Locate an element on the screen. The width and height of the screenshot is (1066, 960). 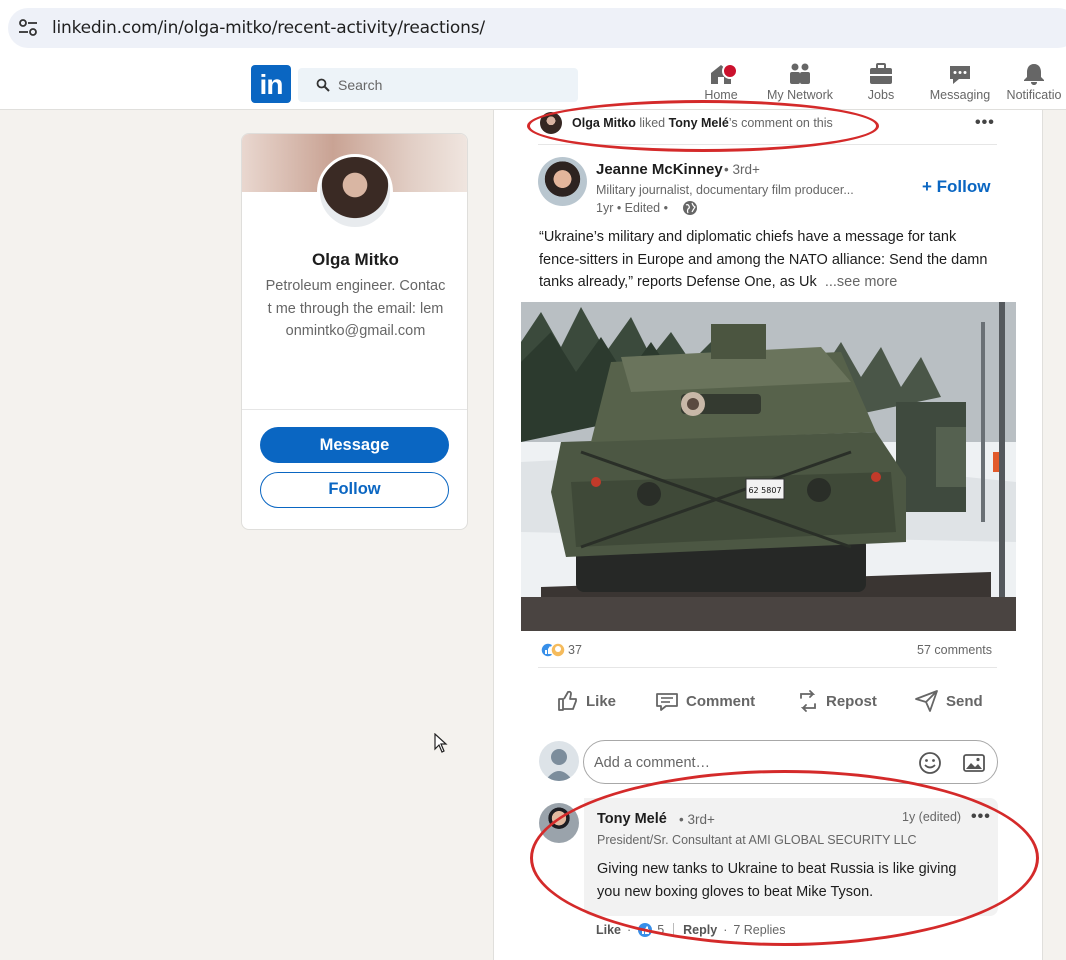
comment-input is located at coordinates (744, 763).